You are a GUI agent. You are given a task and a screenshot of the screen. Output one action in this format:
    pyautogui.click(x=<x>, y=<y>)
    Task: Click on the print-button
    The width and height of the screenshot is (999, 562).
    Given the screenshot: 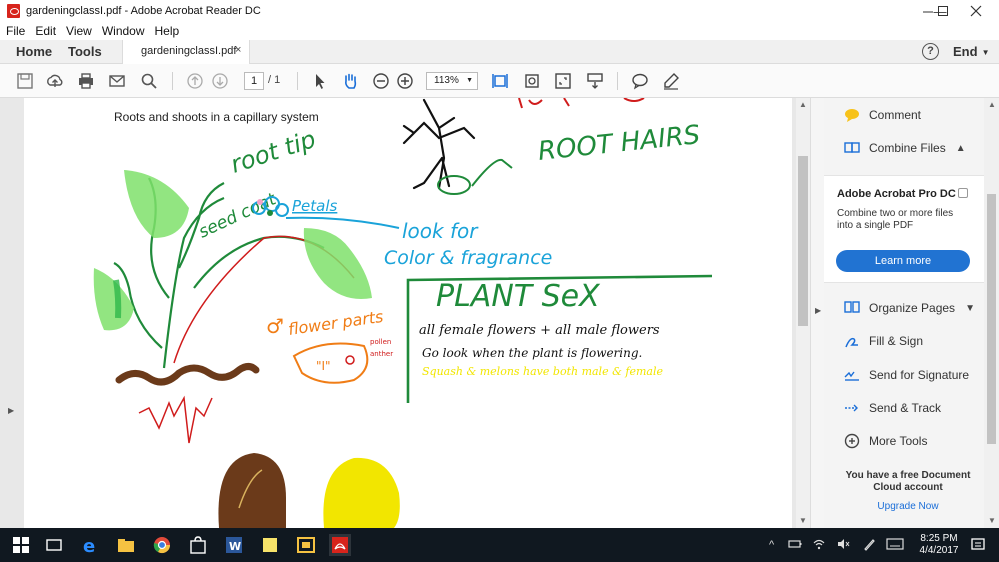 What is the action you would take?
    pyautogui.click(x=86, y=81)
    